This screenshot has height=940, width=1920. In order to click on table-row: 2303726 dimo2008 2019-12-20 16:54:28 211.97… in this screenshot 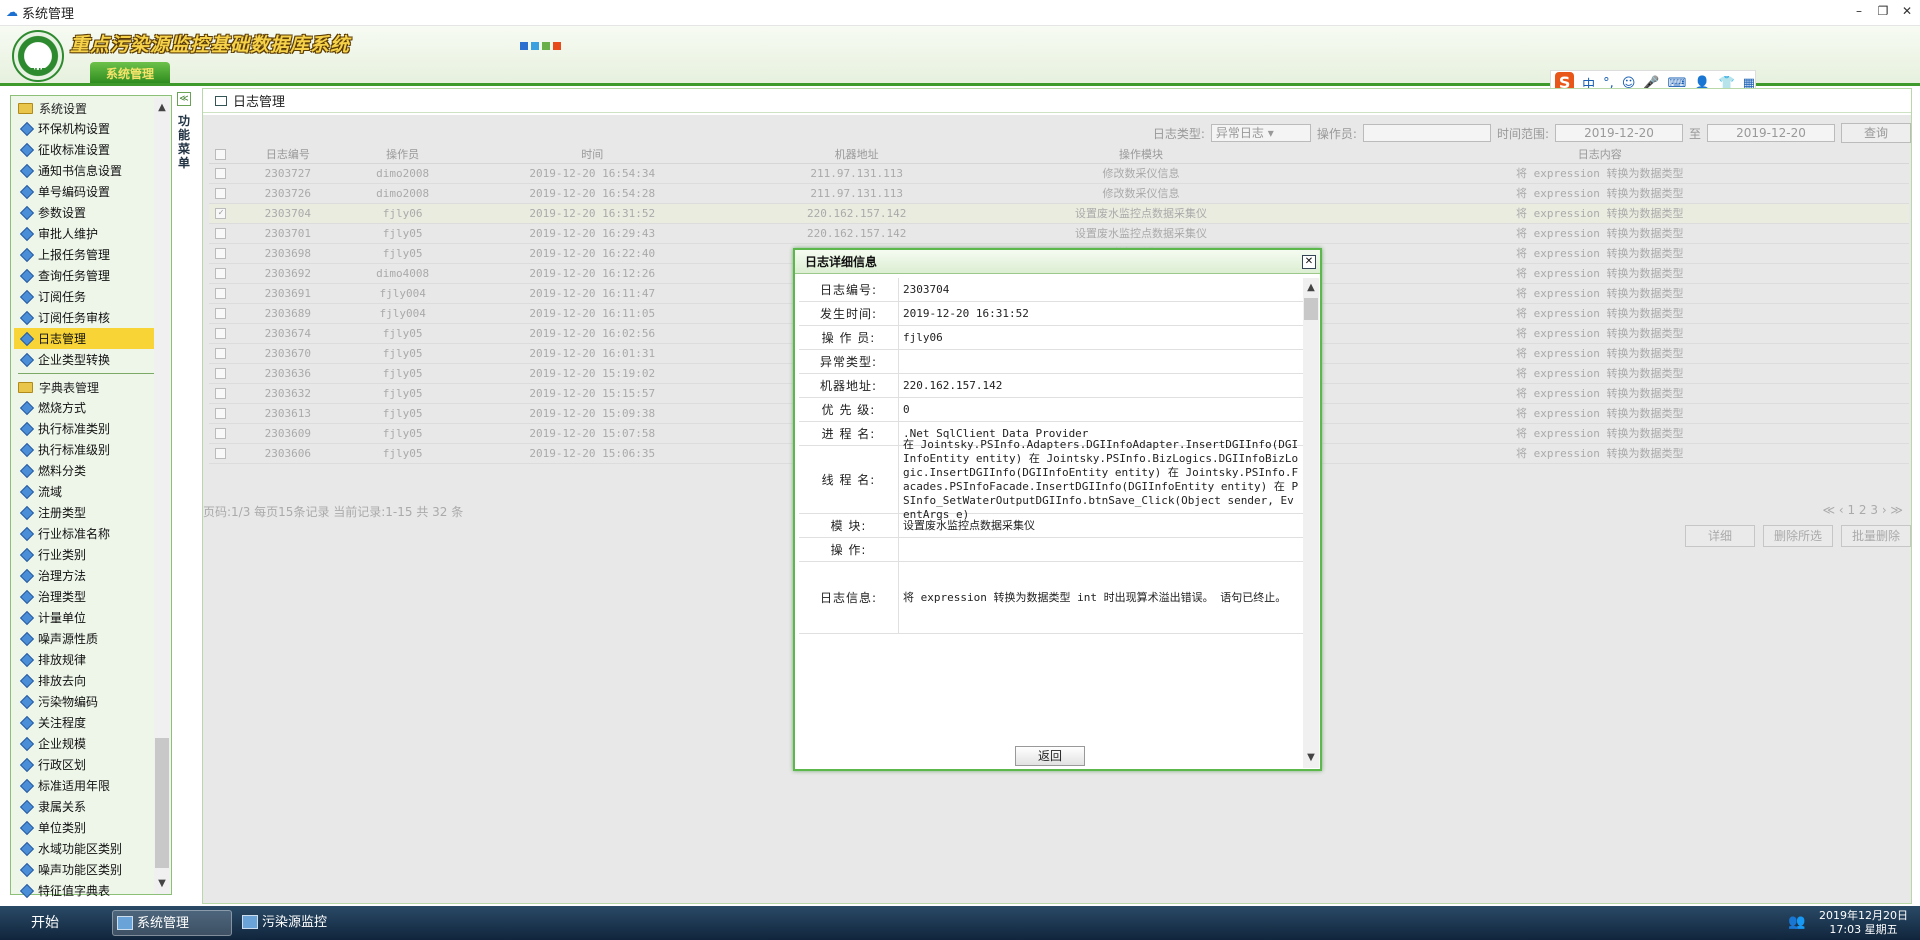, I will do `click(1059, 193)`.